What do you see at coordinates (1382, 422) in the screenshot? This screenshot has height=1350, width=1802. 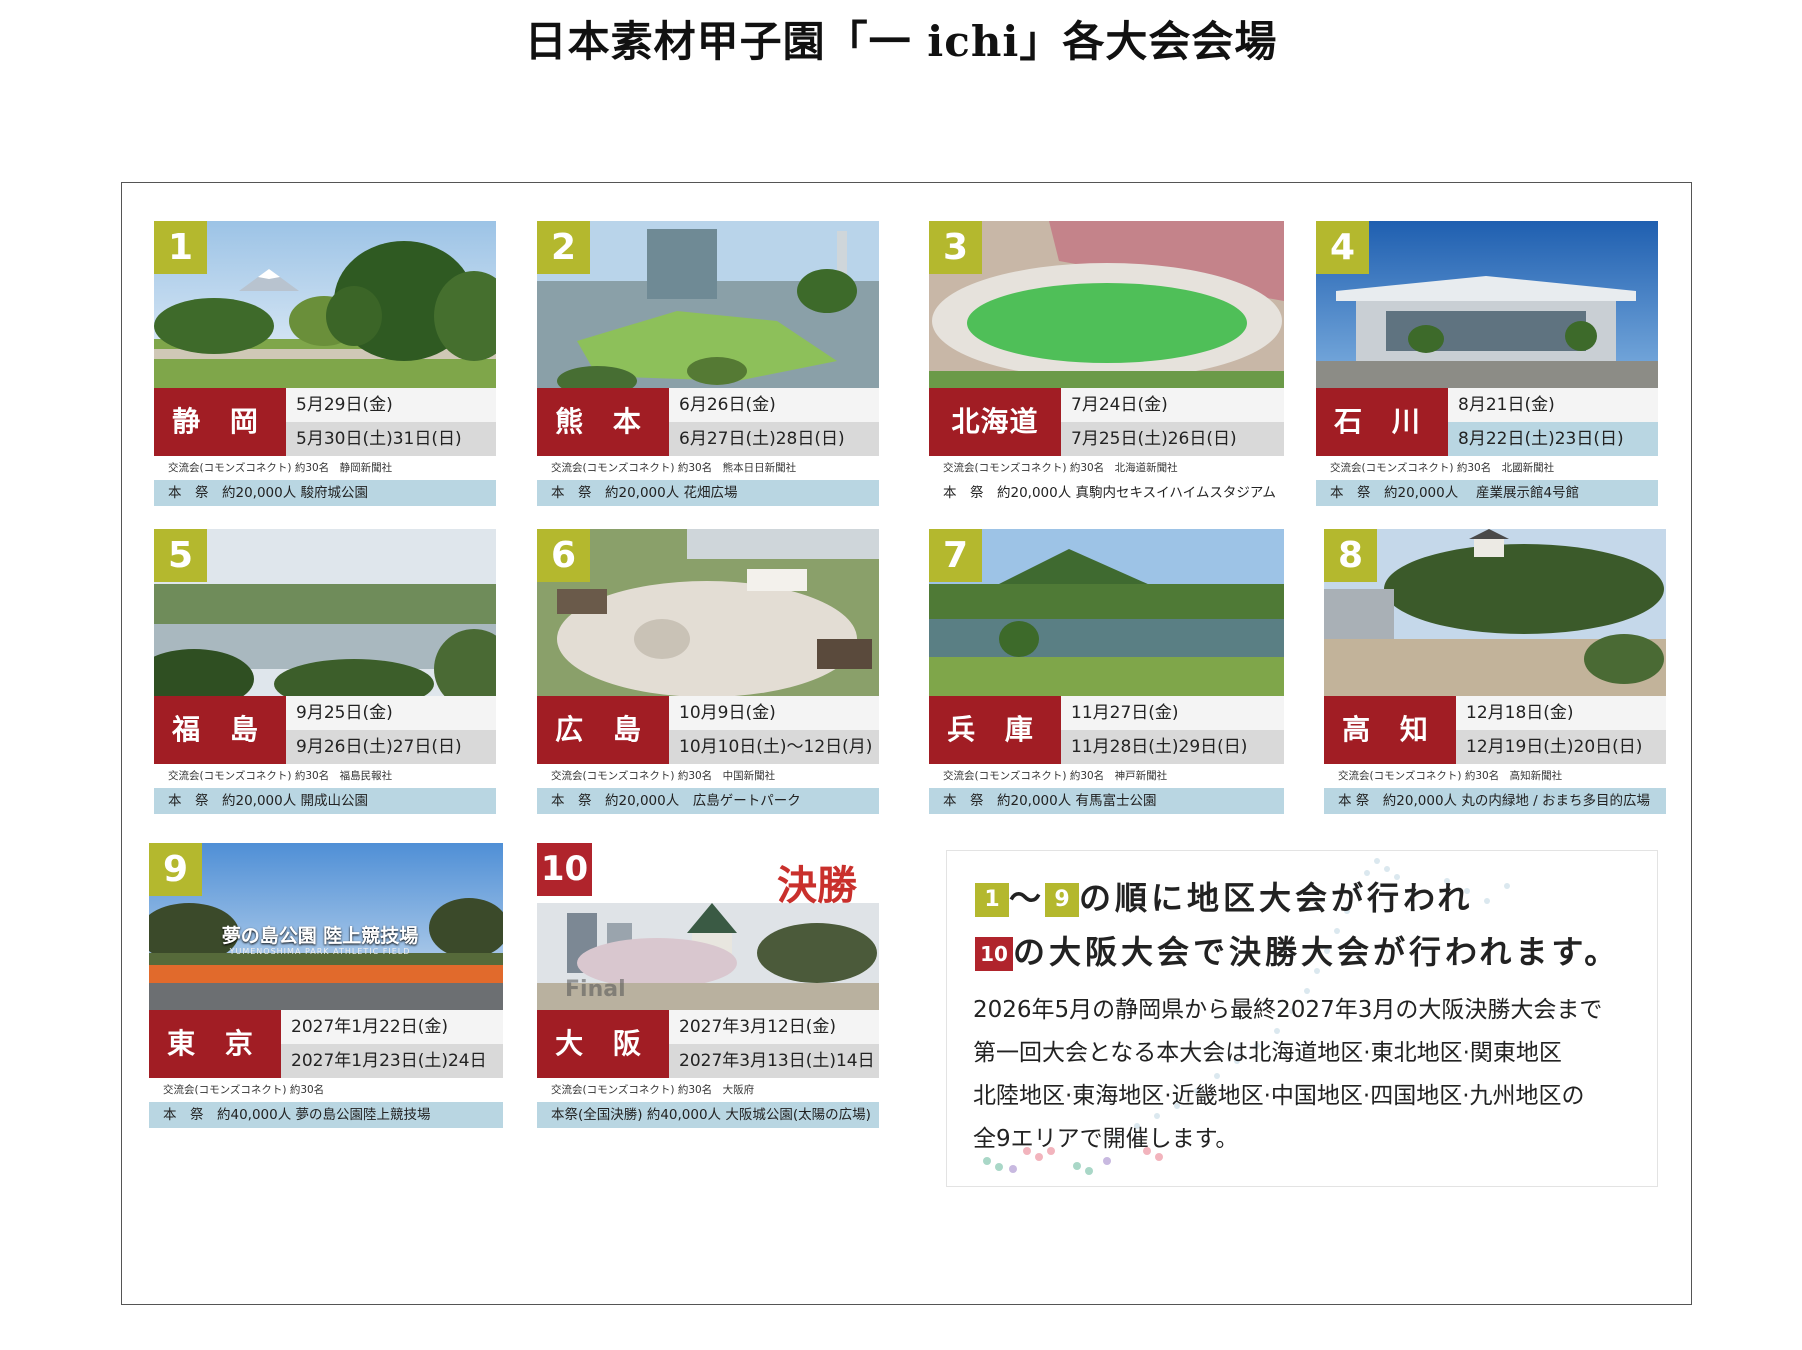 I see `venue-prefecture: 石 川` at bounding box center [1382, 422].